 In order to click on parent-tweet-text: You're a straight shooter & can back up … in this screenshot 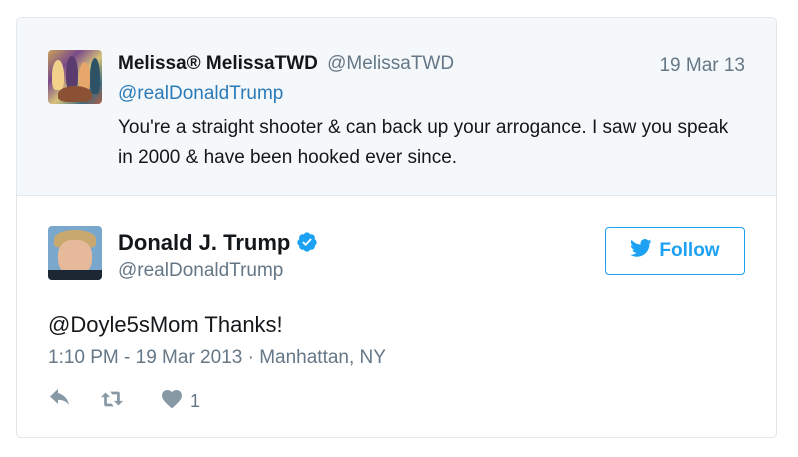, I will do `click(423, 142)`.